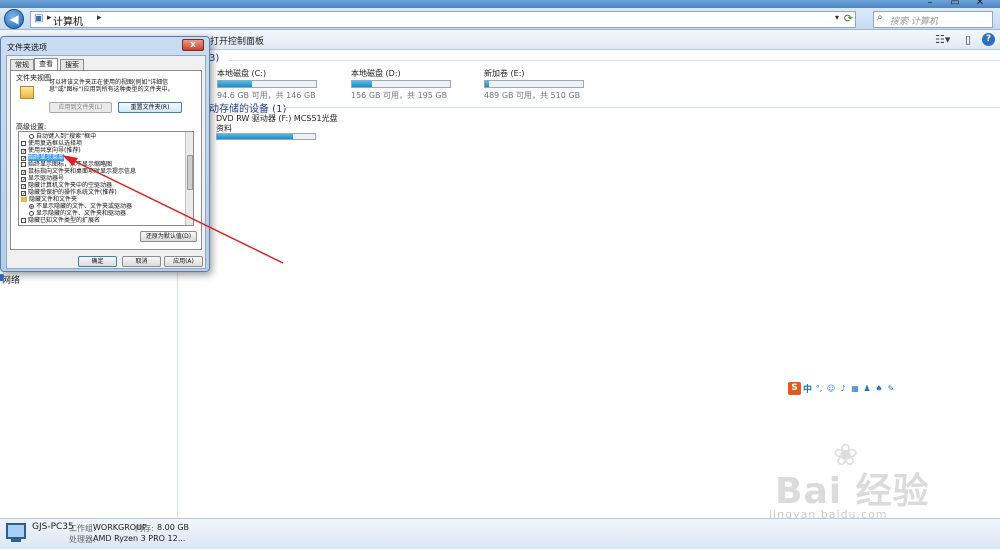 This screenshot has width=1000, height=549. Describe the element at coordinates (22, 64) in the screenshot. I see `tab-general: 常规` at that location.